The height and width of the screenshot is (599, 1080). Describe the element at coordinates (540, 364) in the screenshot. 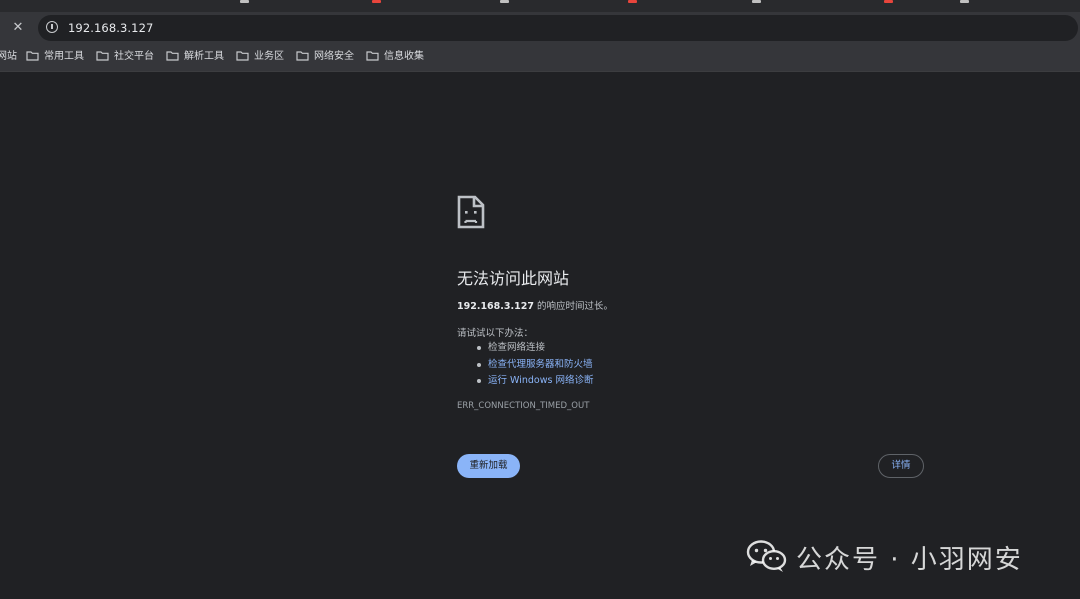

I see `suggestion-check-proxy-link: 检查代理服务器和防火墙` at that location.